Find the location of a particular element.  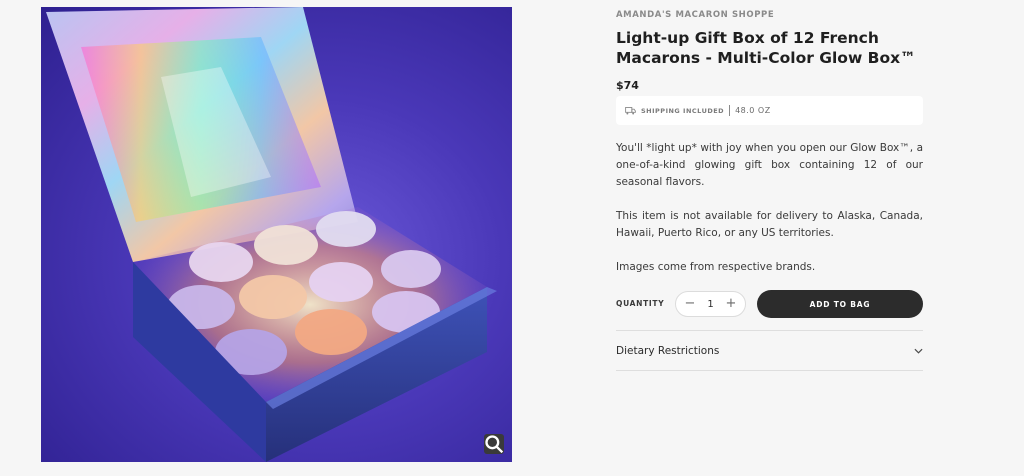

shipping-info-pill: SHIPPING INCLUDED 48.0 OZ is located at coordinates (769, 110).